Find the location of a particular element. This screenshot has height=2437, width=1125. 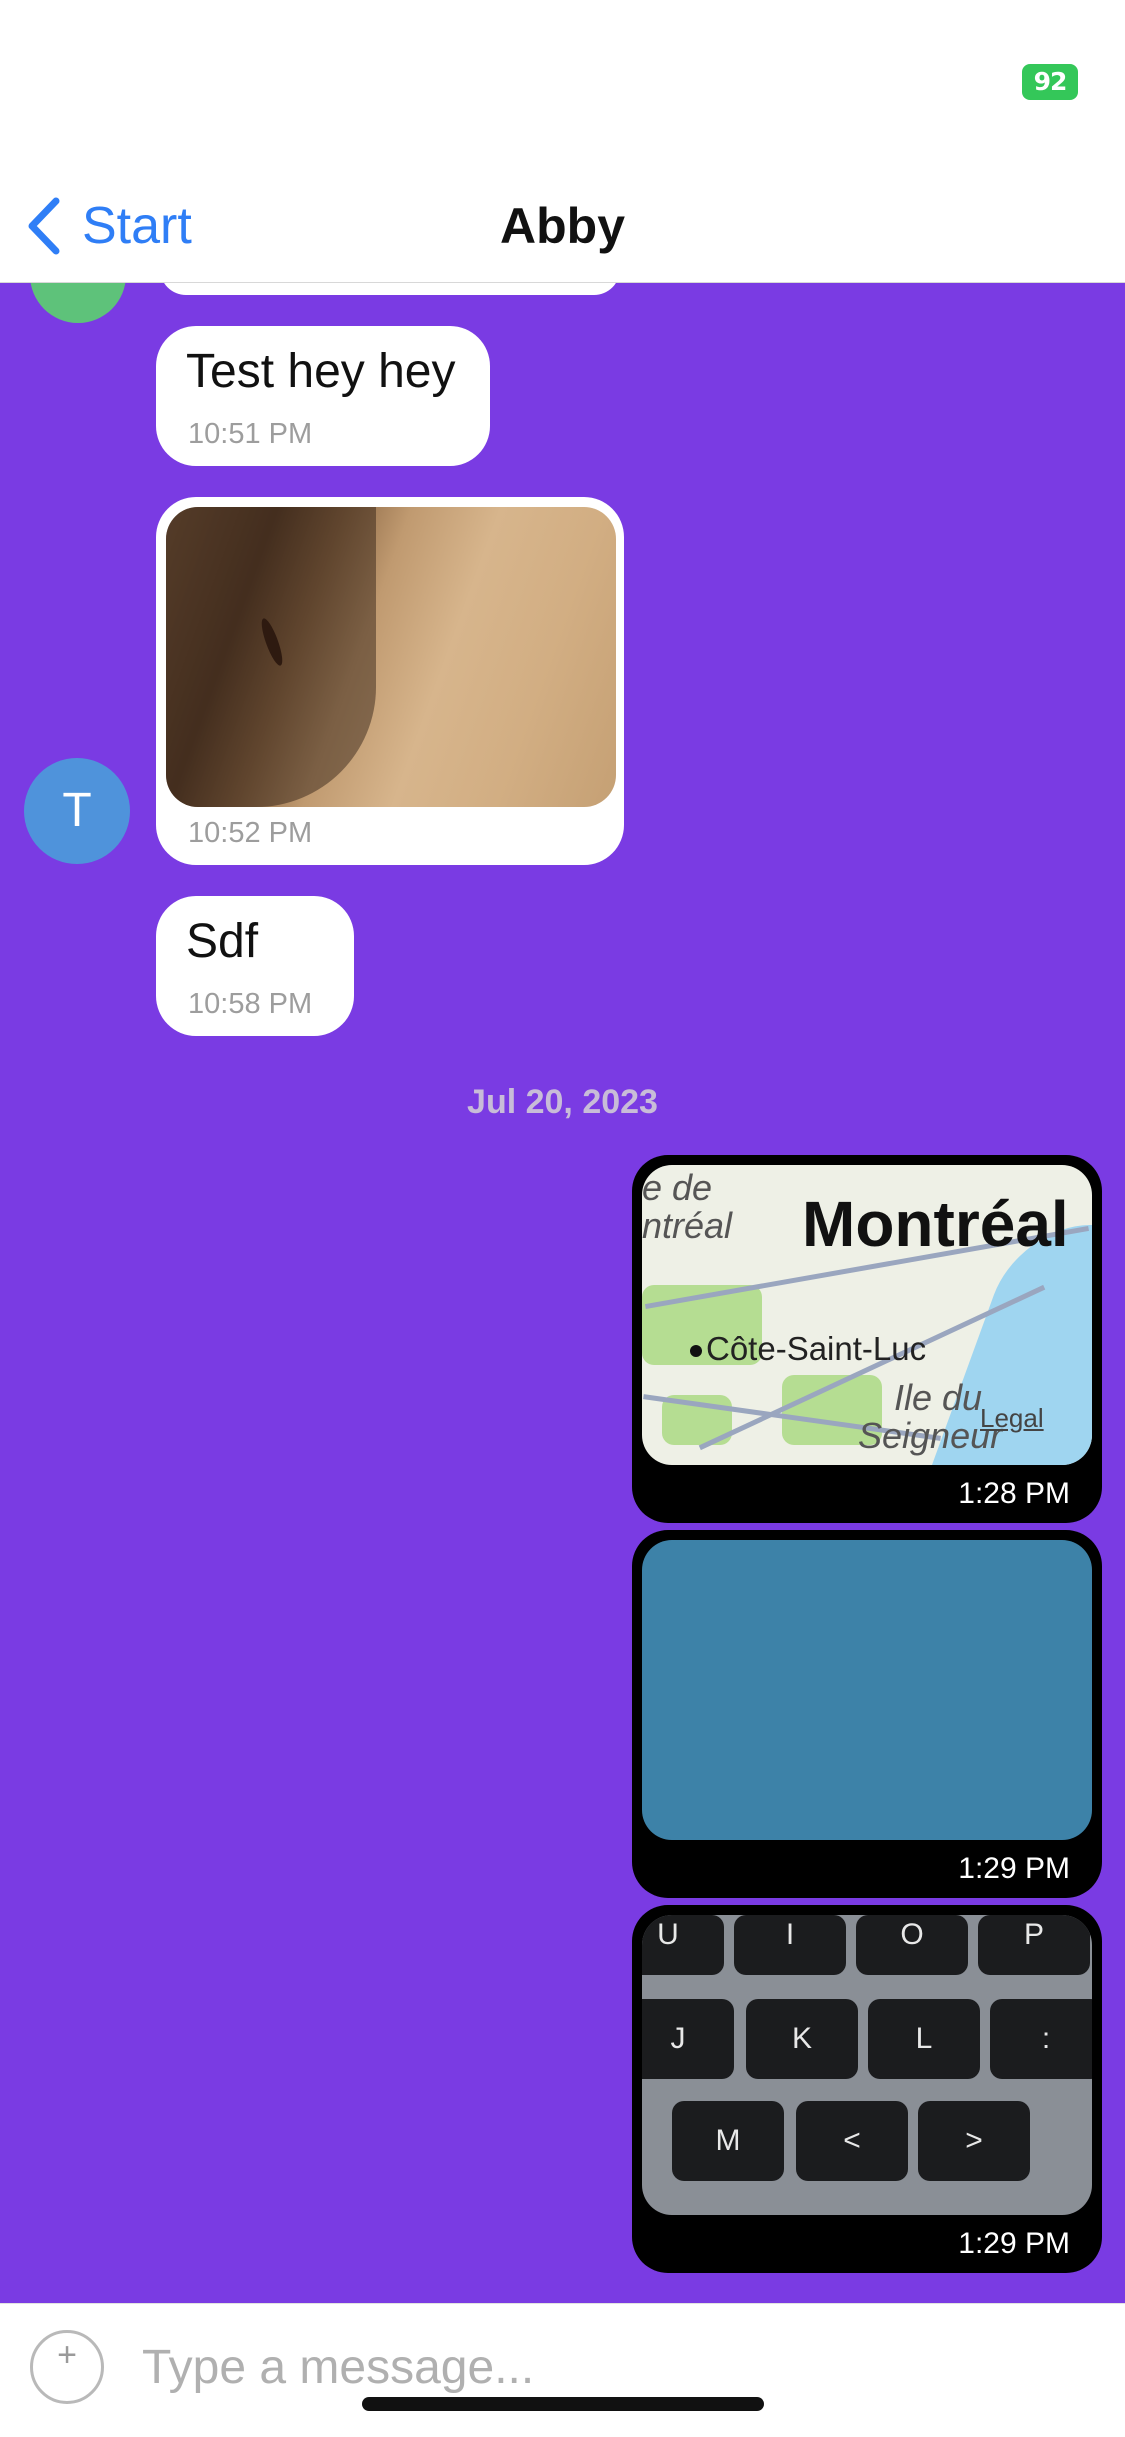

photo-message-bubble: 10:52 PM is located at coordinates (390, 681).